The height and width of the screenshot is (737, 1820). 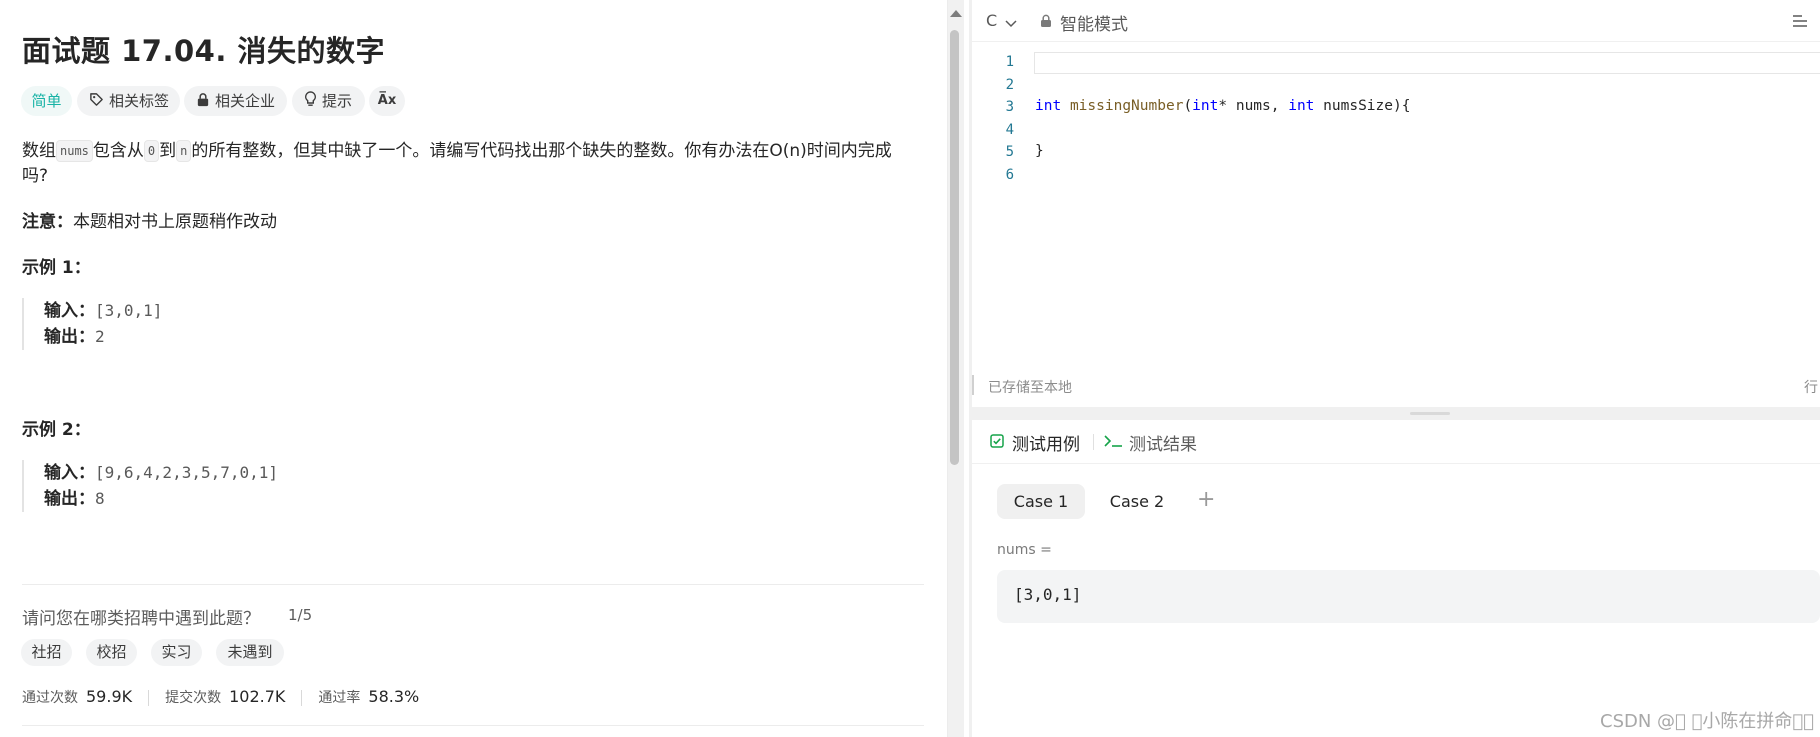 What do you see at coordinates (1362, 106) in the screenshot?
I see `code-text: numsSize){` at bounding box center [1362, 106].